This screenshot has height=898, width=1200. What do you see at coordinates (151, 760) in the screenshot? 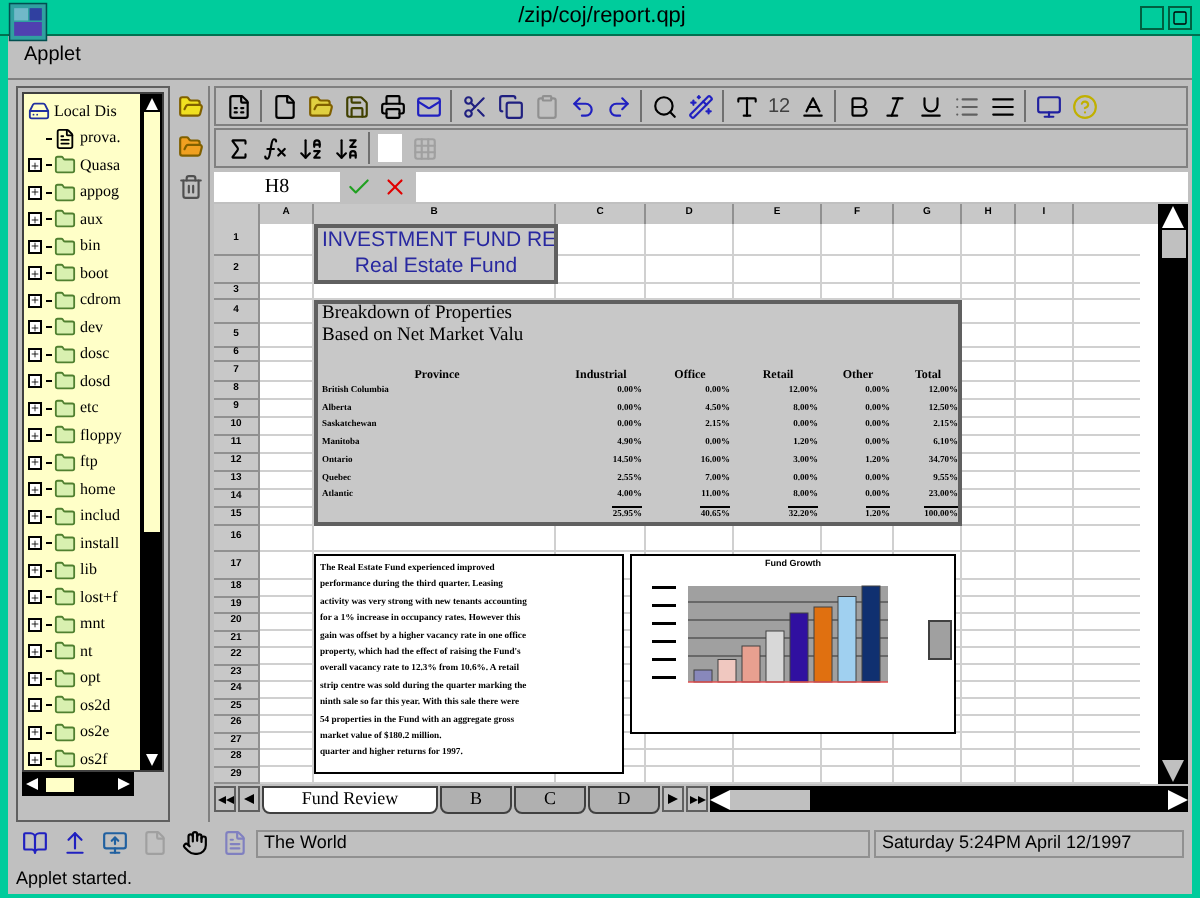
I see `scroll-down-icon` at bounding box center [151, 760].